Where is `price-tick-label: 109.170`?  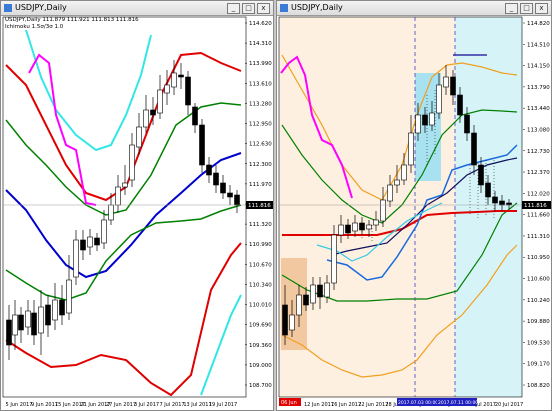 price-tick-label: 109.170 is located at coordinates (538, 365).